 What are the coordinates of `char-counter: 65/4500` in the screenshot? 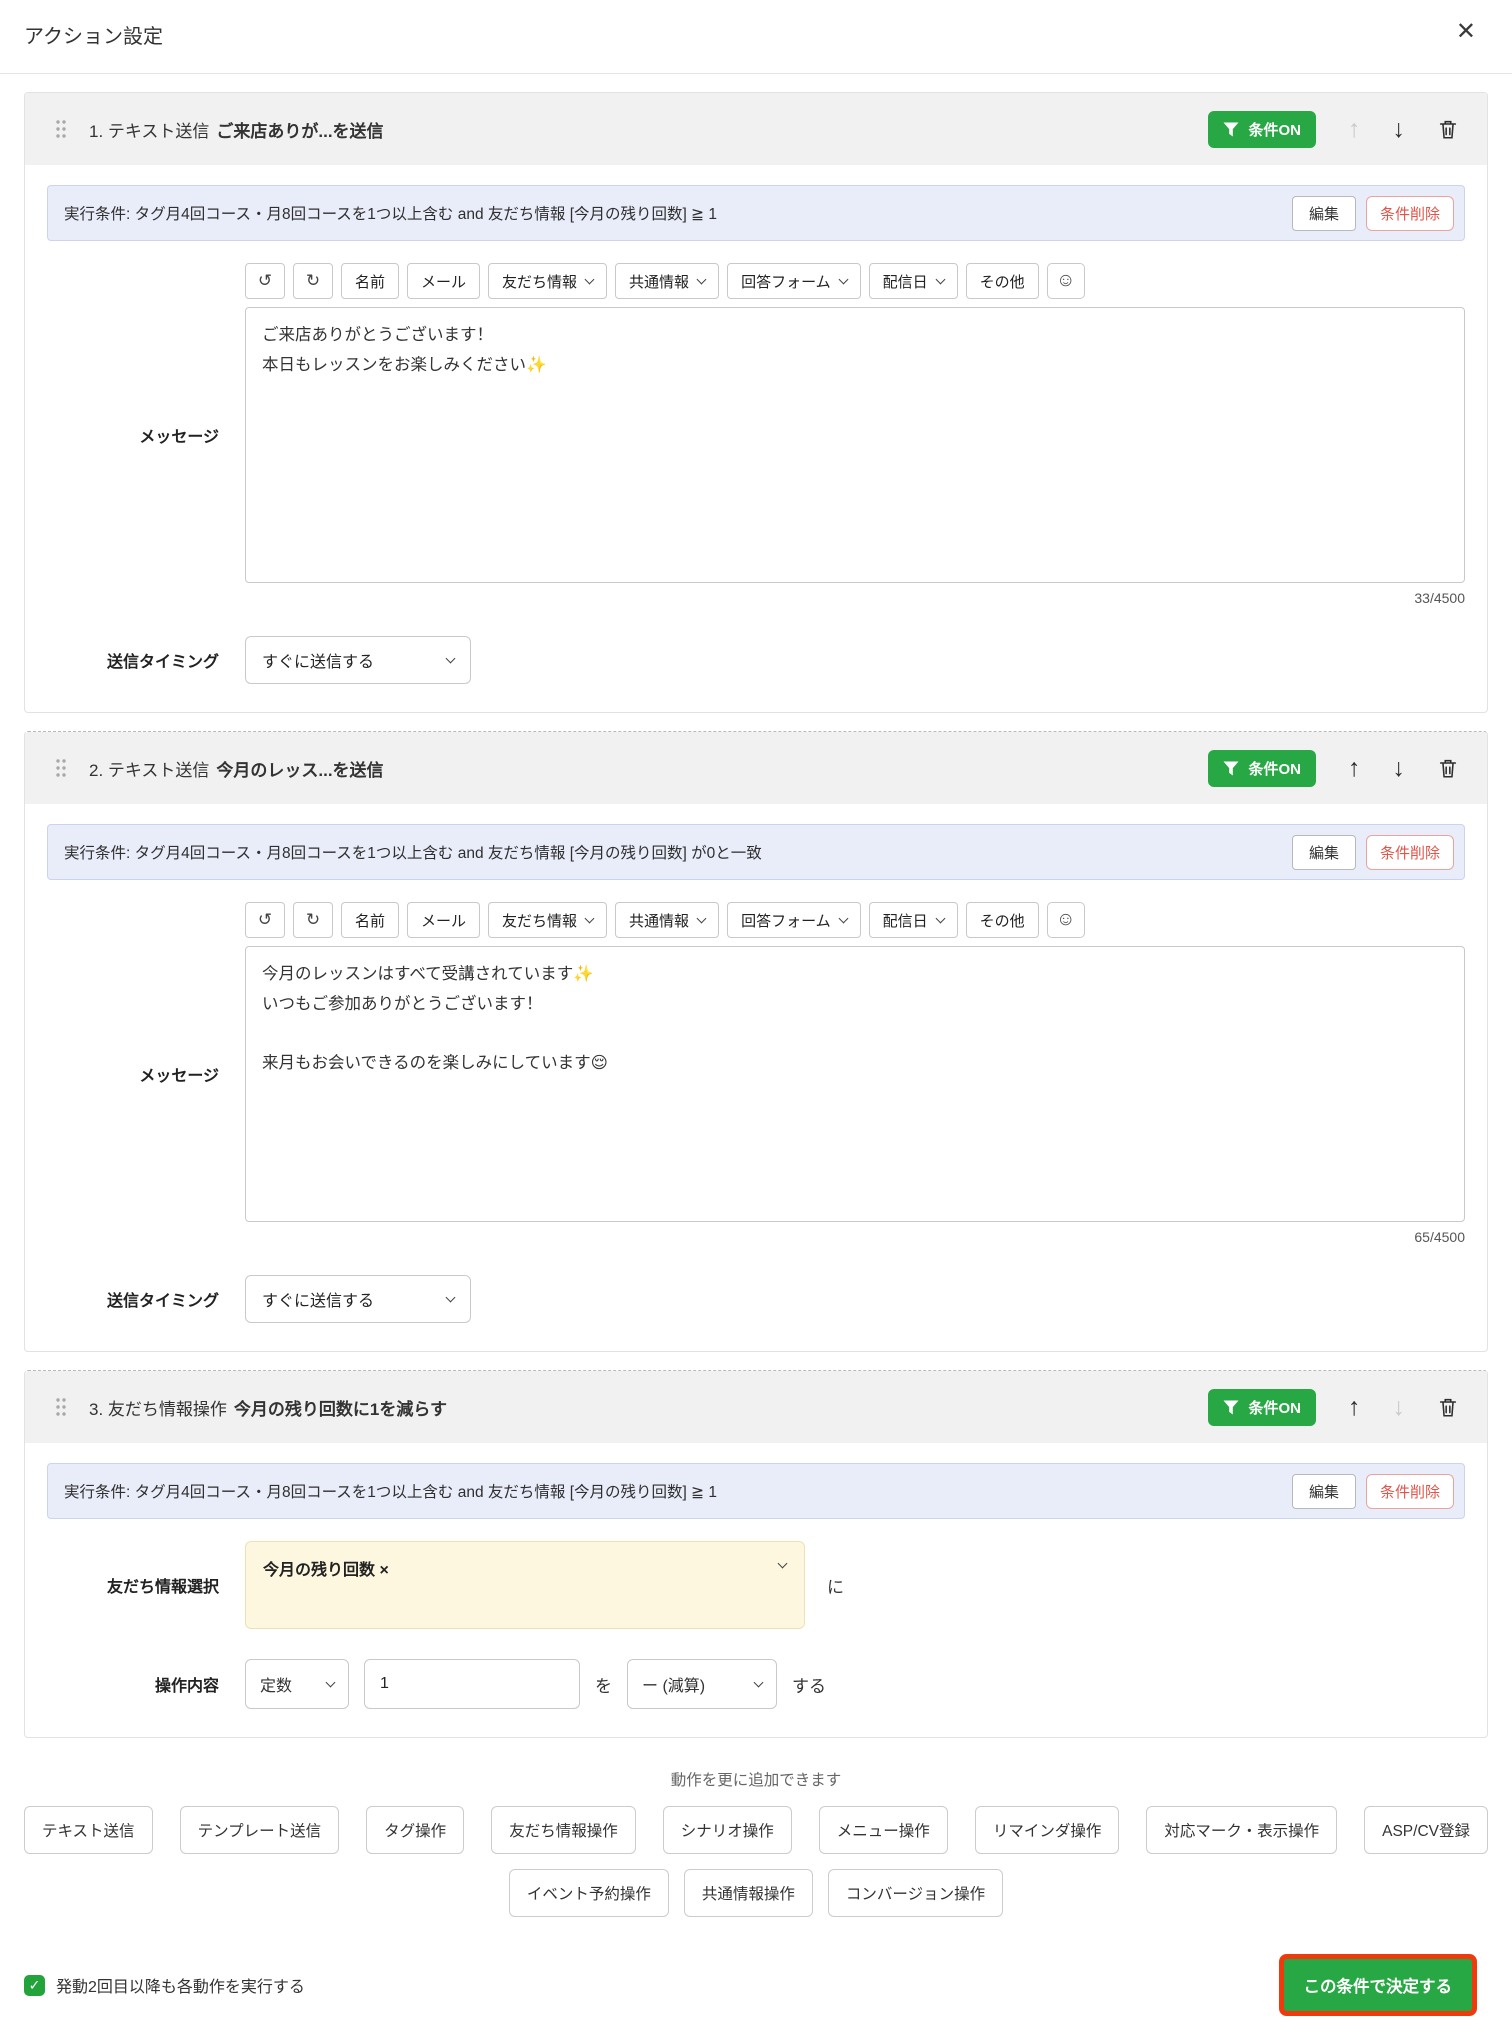 It's located at (1439, 1237).